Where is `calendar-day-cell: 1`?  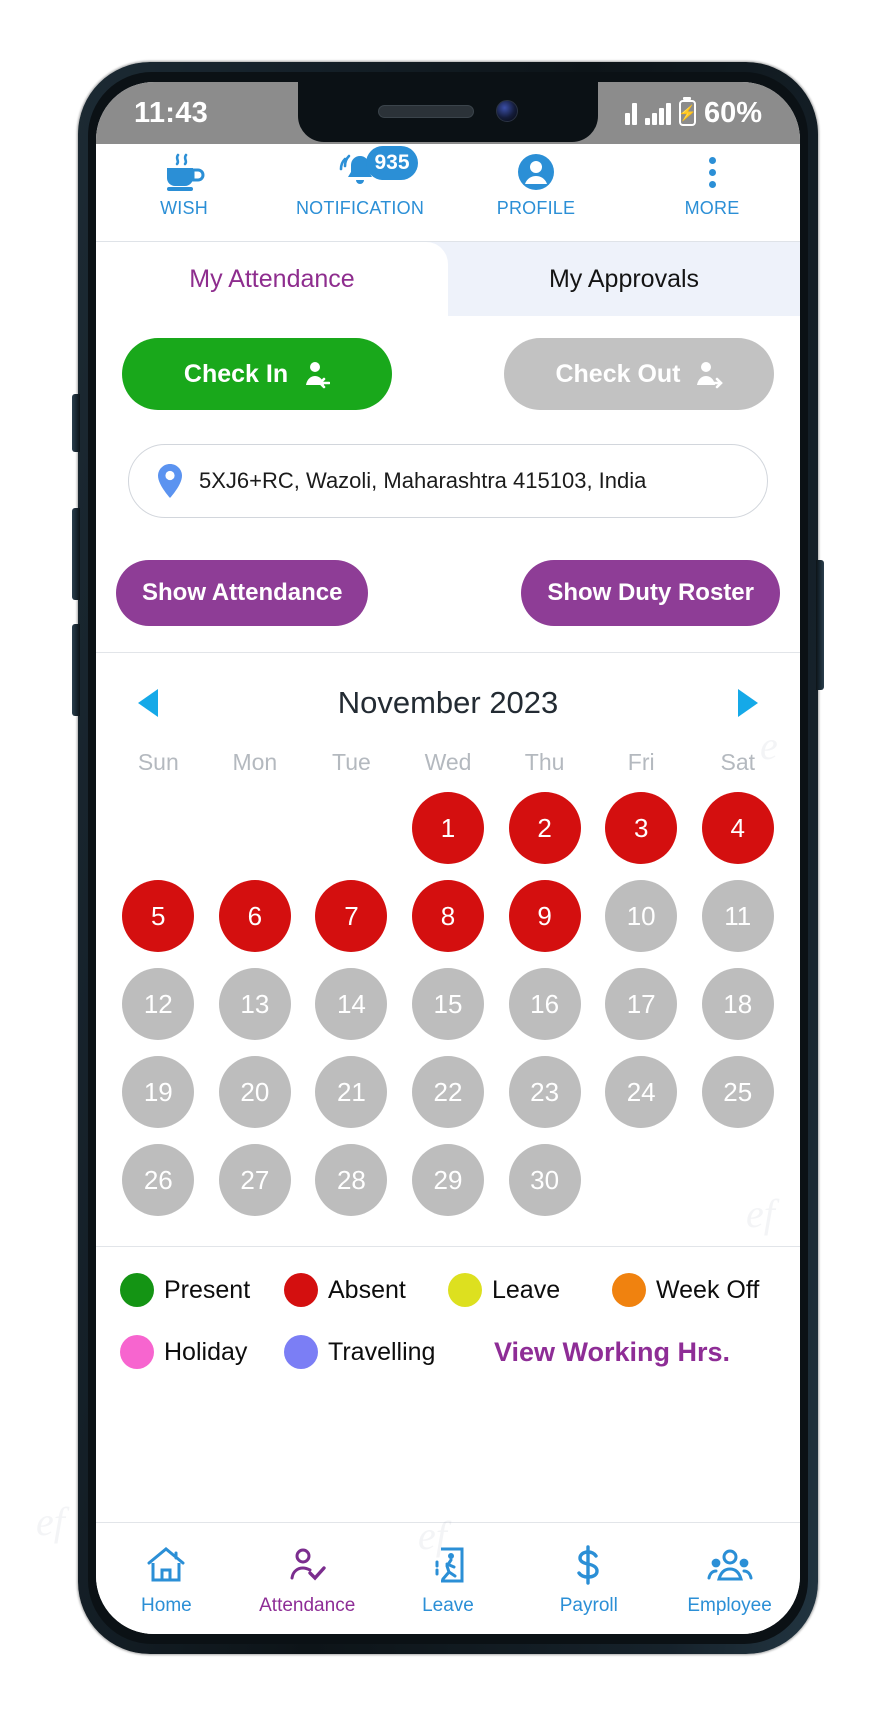
calendar-day-cell: 1 is located at coordinates (448, 828).